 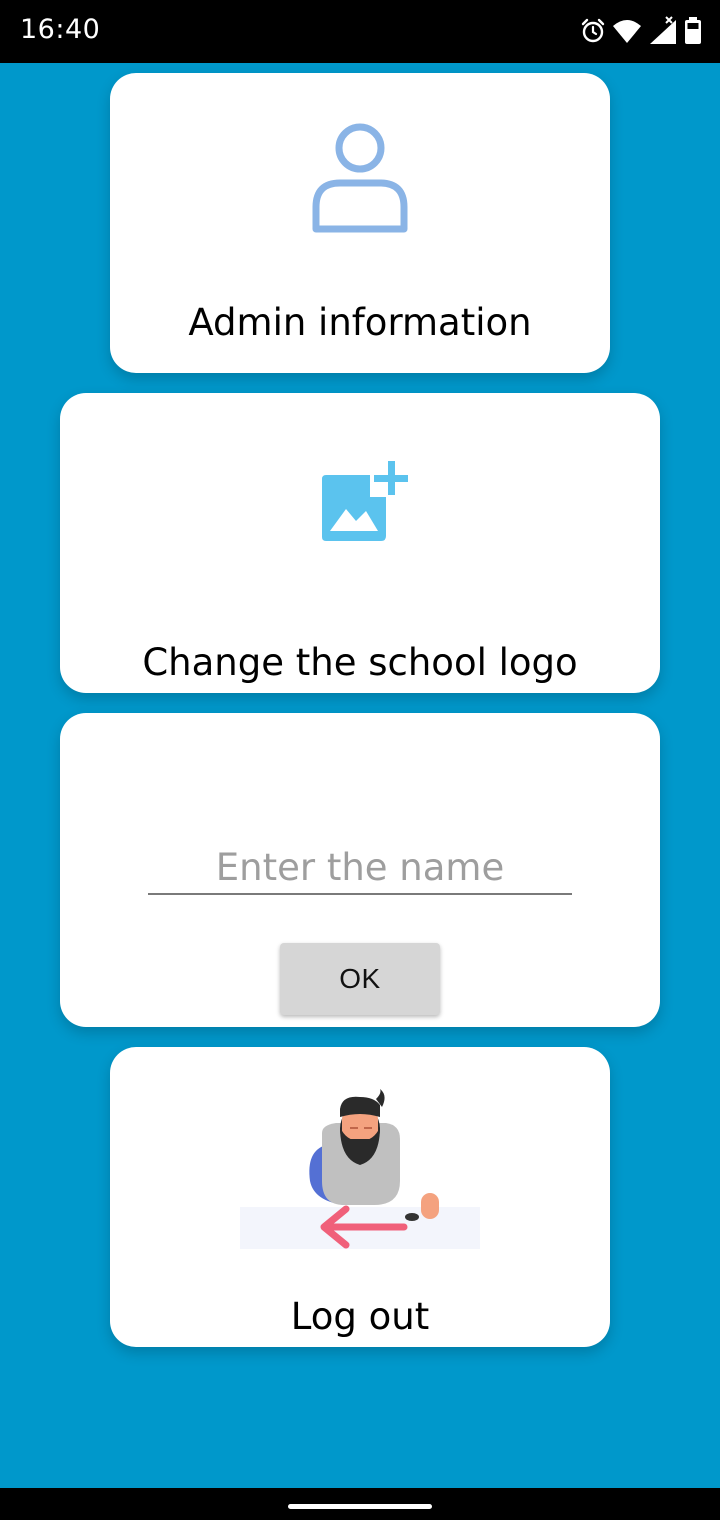 I want to click on admin-information-label: Admin information, so click(x=360, y=322).